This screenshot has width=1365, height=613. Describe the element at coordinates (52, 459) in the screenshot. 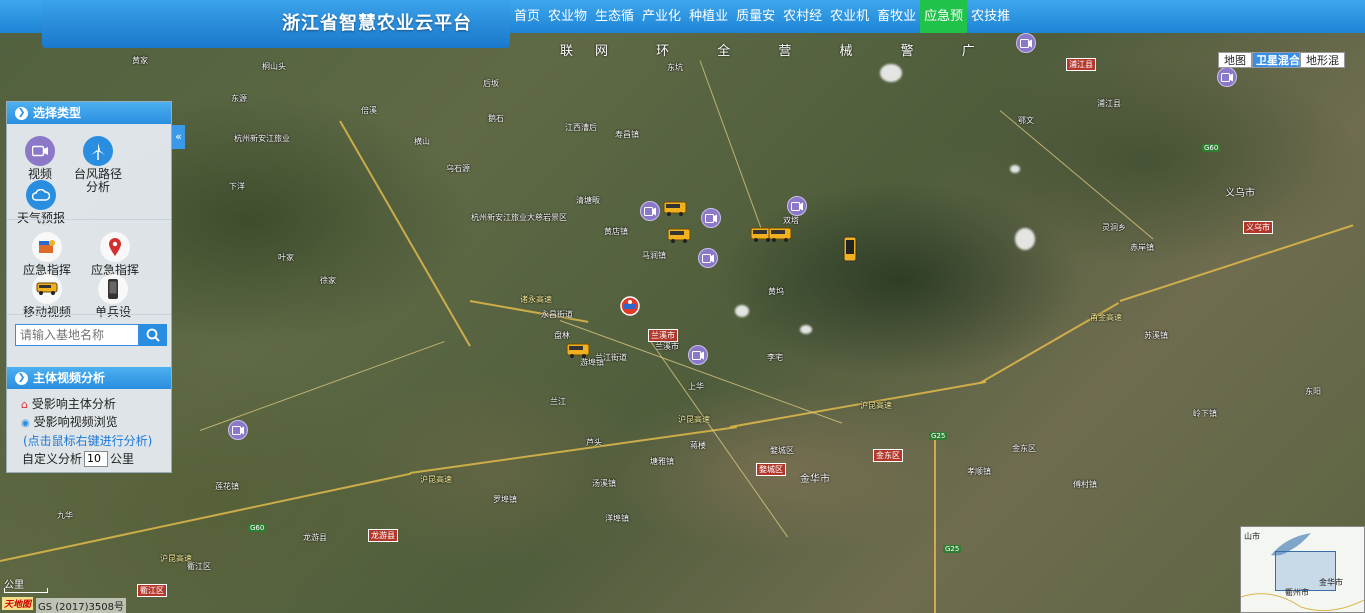

I see `custom-analysis-label: 自定义分析` at that location.